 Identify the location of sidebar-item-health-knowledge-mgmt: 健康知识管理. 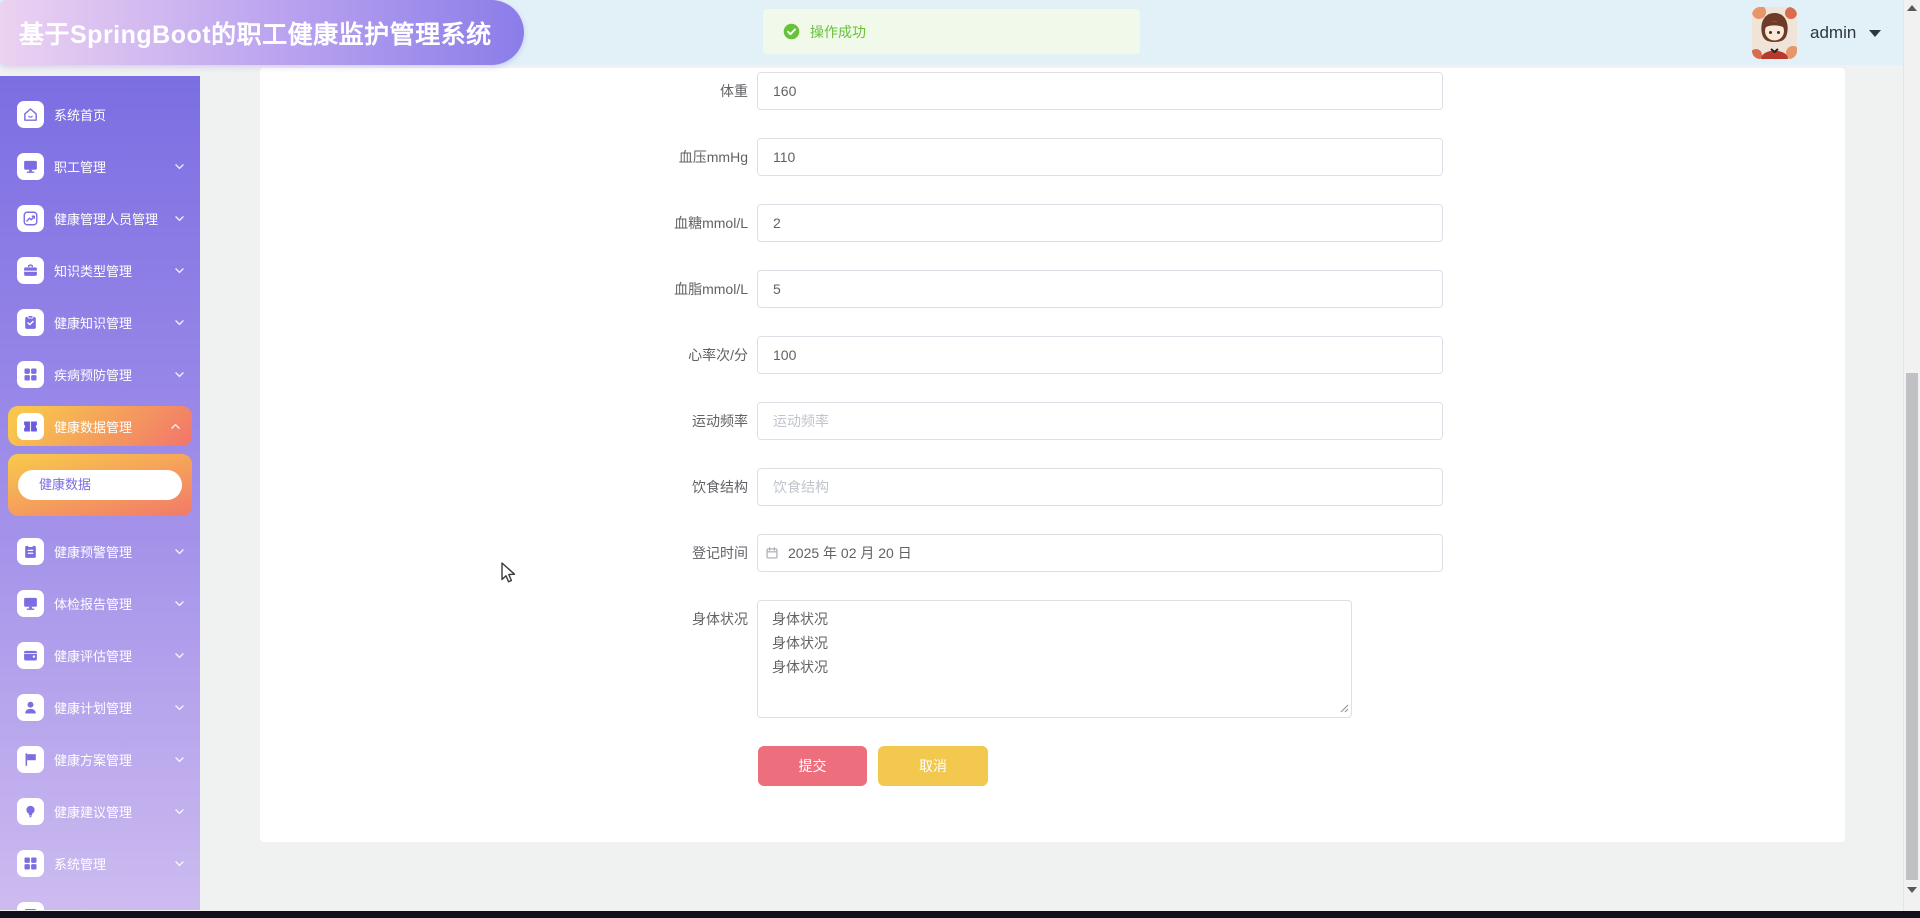
(100, 322).